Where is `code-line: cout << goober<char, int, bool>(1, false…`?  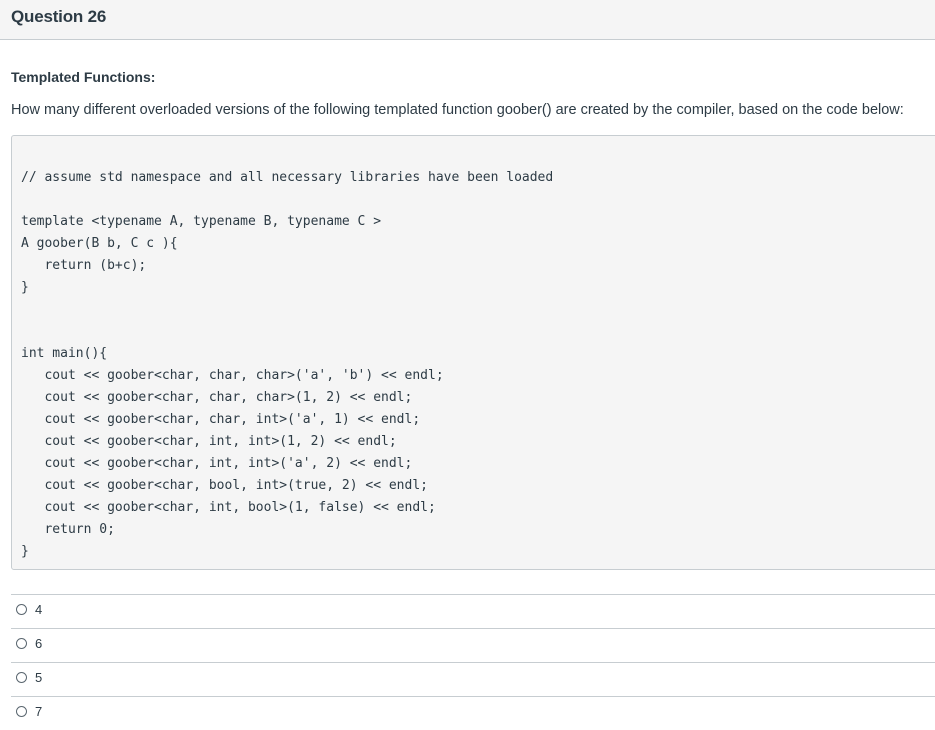 code-line: cout << goober<char, int, bool>(1, false… is located at coordinates (228, 507).